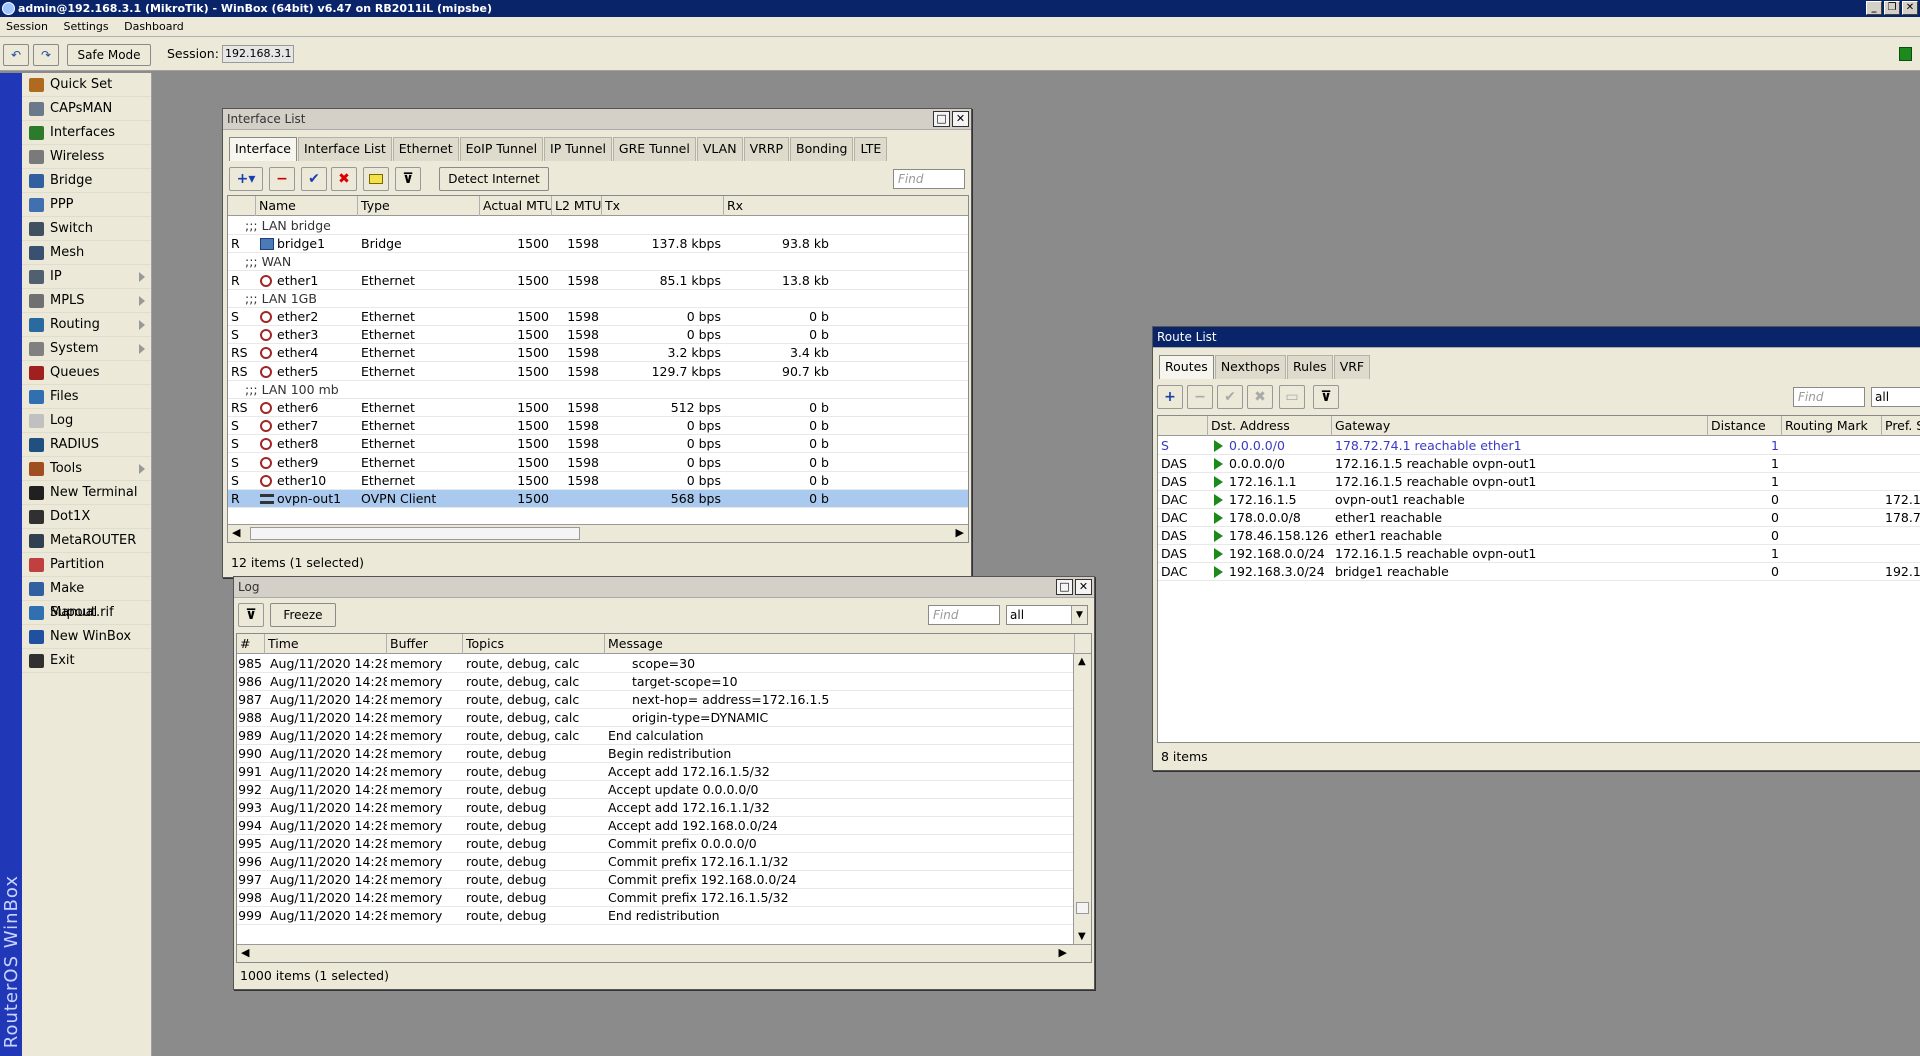 This screenshot has height=1056, width=1920. What do you see at coordinates (1186, 367) in the screenshot?
I see `tab-routes: Routes` at bounding box center [1186, 367].